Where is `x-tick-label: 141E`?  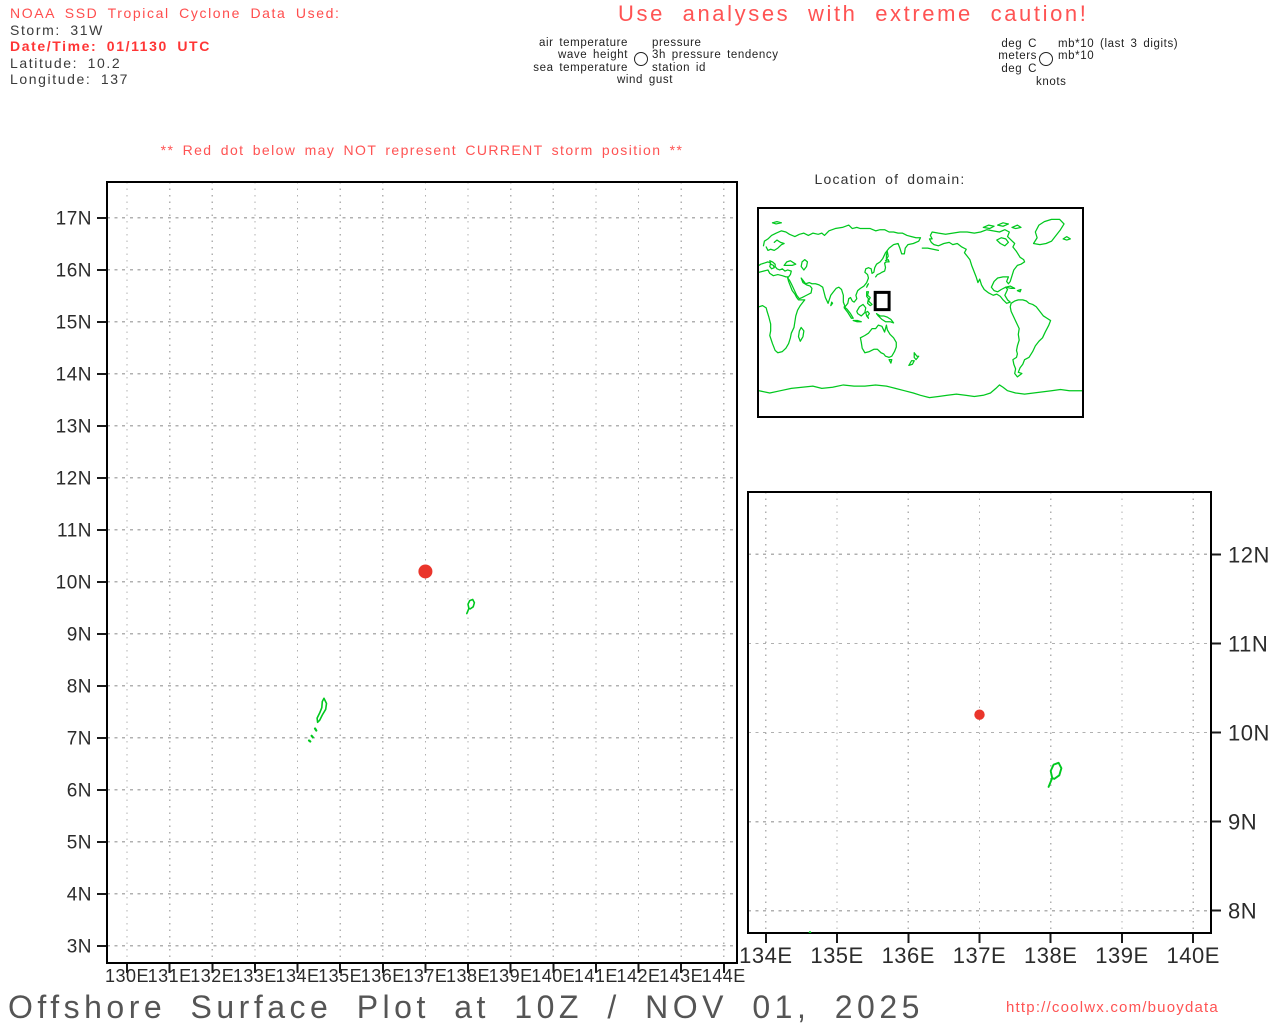 x-tick-label: 141E is located at coordinates (596, 976).